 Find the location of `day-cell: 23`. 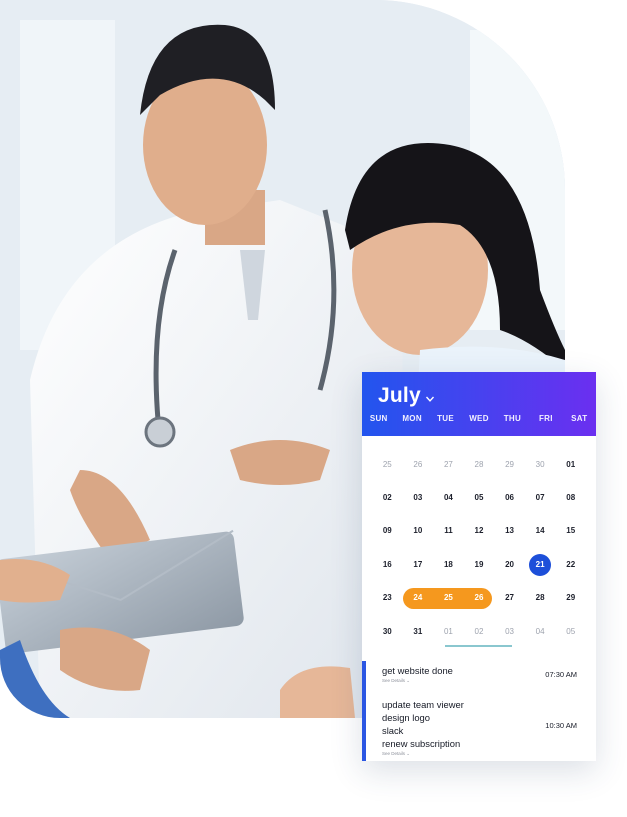

day-cell: 23 is located at coordinates (387, 598).